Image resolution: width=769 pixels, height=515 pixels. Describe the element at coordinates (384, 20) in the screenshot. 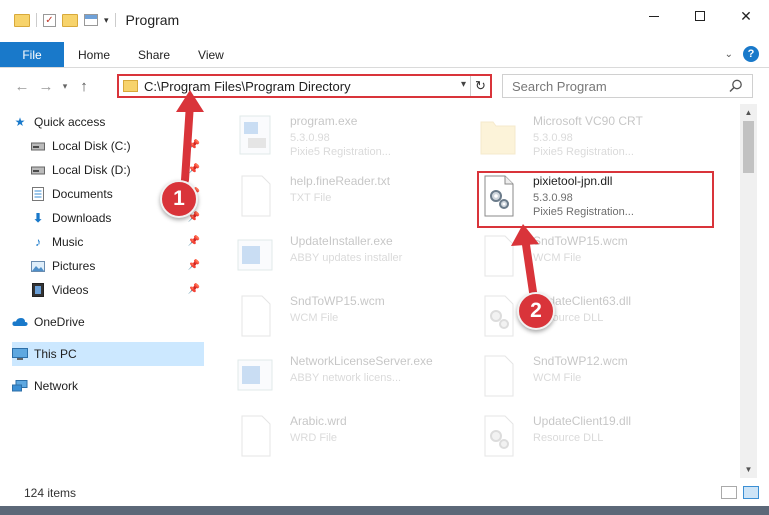

I see `title-bar: ✓ ▾ Program ✕` at that location.